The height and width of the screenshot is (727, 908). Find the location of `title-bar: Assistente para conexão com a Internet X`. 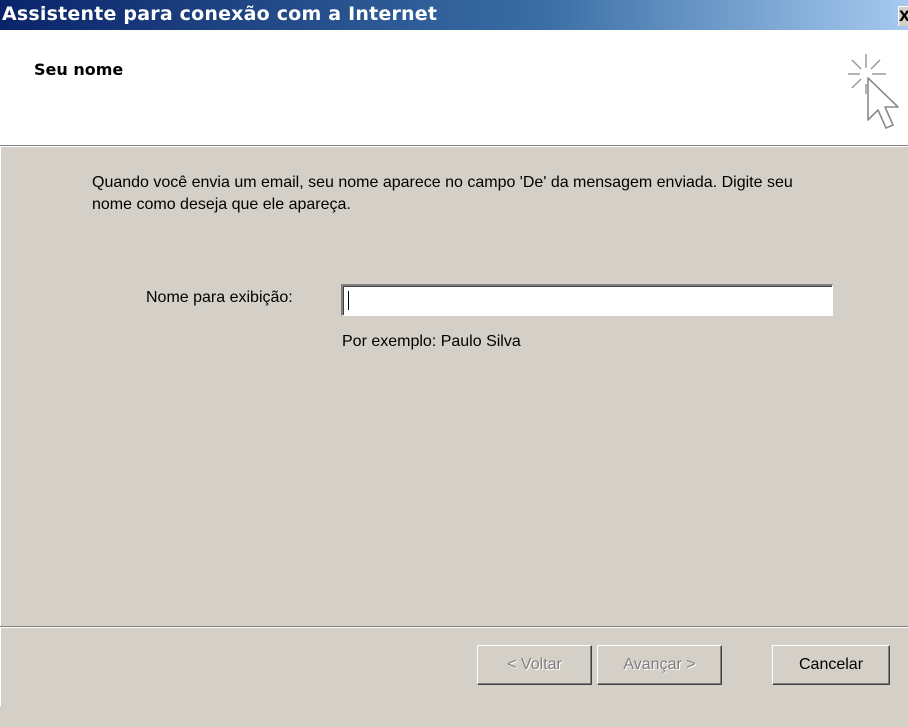

title-bar: Assistente para conexão com a Internet X is located at coordinates (454, 15).